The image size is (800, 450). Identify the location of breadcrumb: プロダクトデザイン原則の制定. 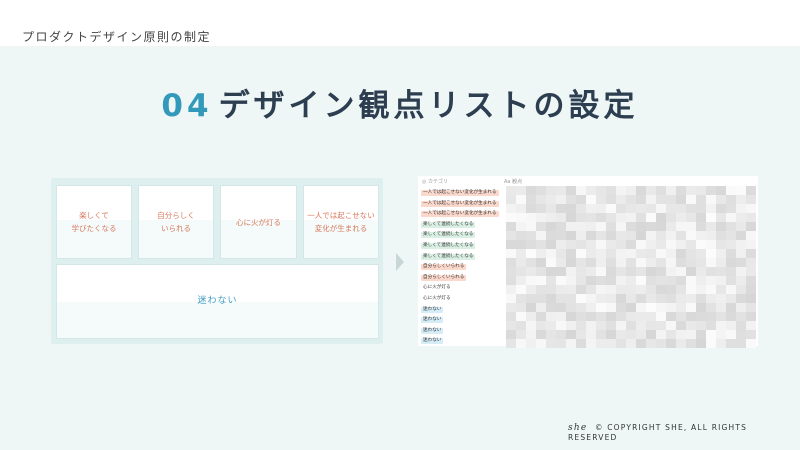
(117, 37).